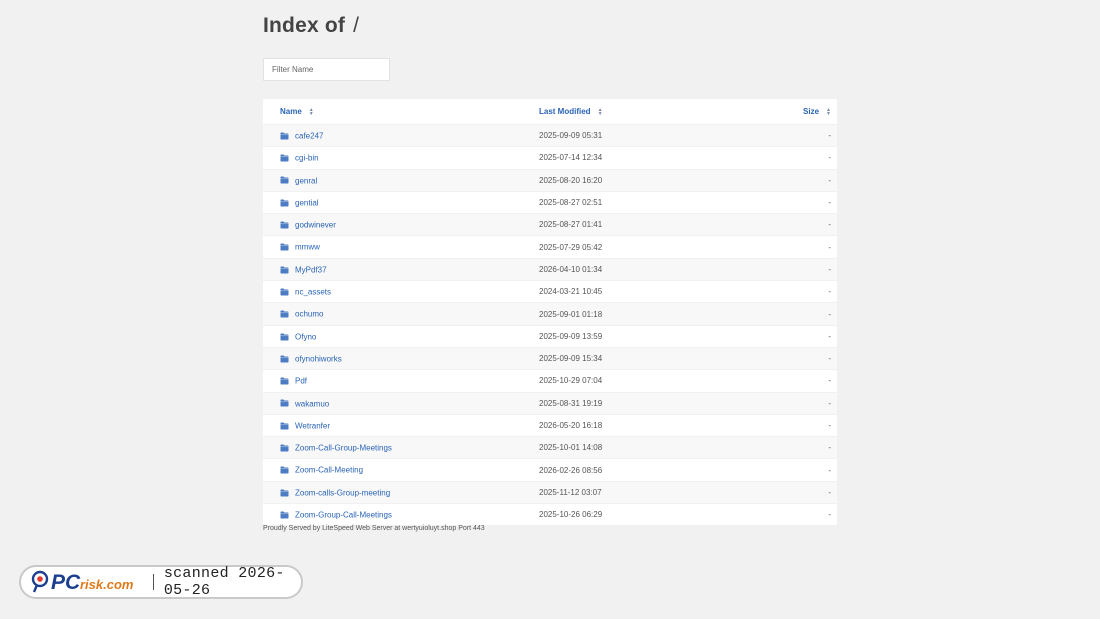 The width and height of the screenshot is (1100, 619). What do you see at coordinates (550, 247) in the screenshot?
I see `table-row: mmww 2025-07-29 05:42-` at bounding box center [550, 247].